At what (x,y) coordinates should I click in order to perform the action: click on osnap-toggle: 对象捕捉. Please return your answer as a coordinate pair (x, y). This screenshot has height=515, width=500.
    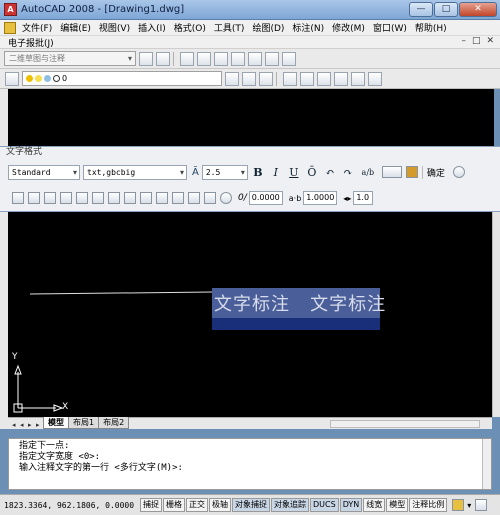
    Looking at the image, I should click on (251, 505).